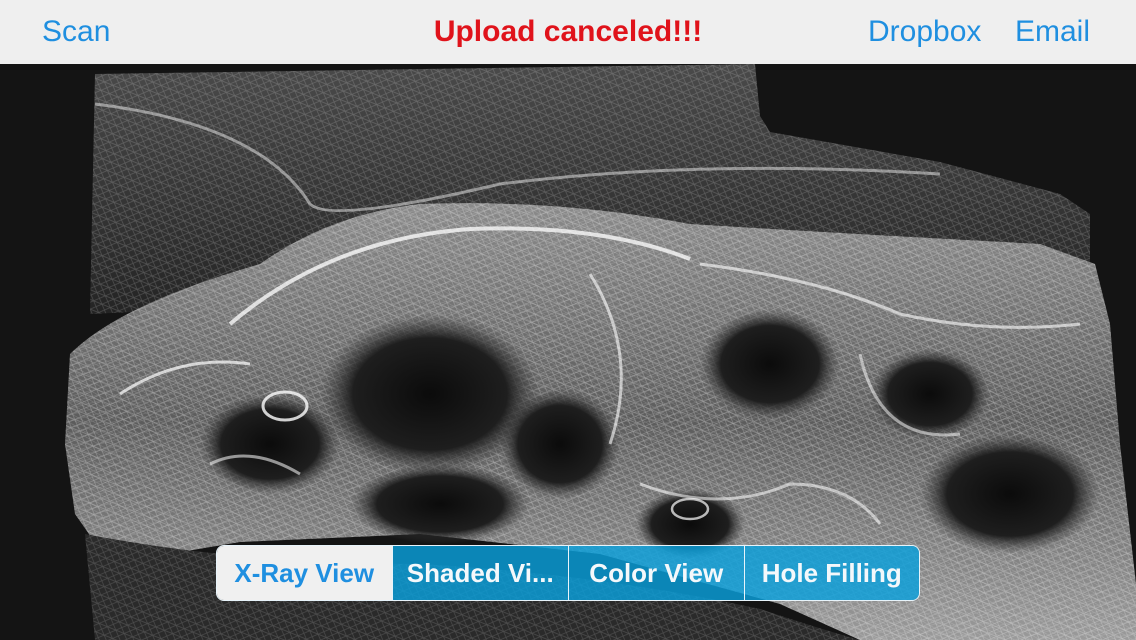 Image resolution: width=1136 pixels, height=640 pixels. Describe the element at coordinates (656, 573) in the screenshot. I see `segment-color-view: Color View` at that location.